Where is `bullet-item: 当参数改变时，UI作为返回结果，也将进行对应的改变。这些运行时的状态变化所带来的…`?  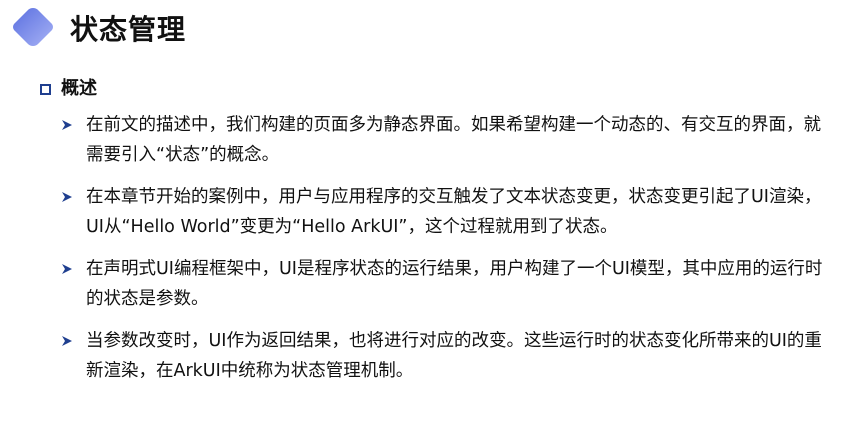
bullet-item: 当参数改变时，UI作为返回结果，也将进行对应的改变。这些运行时的状态变化所带来的… is located at coordinates (446, 356).